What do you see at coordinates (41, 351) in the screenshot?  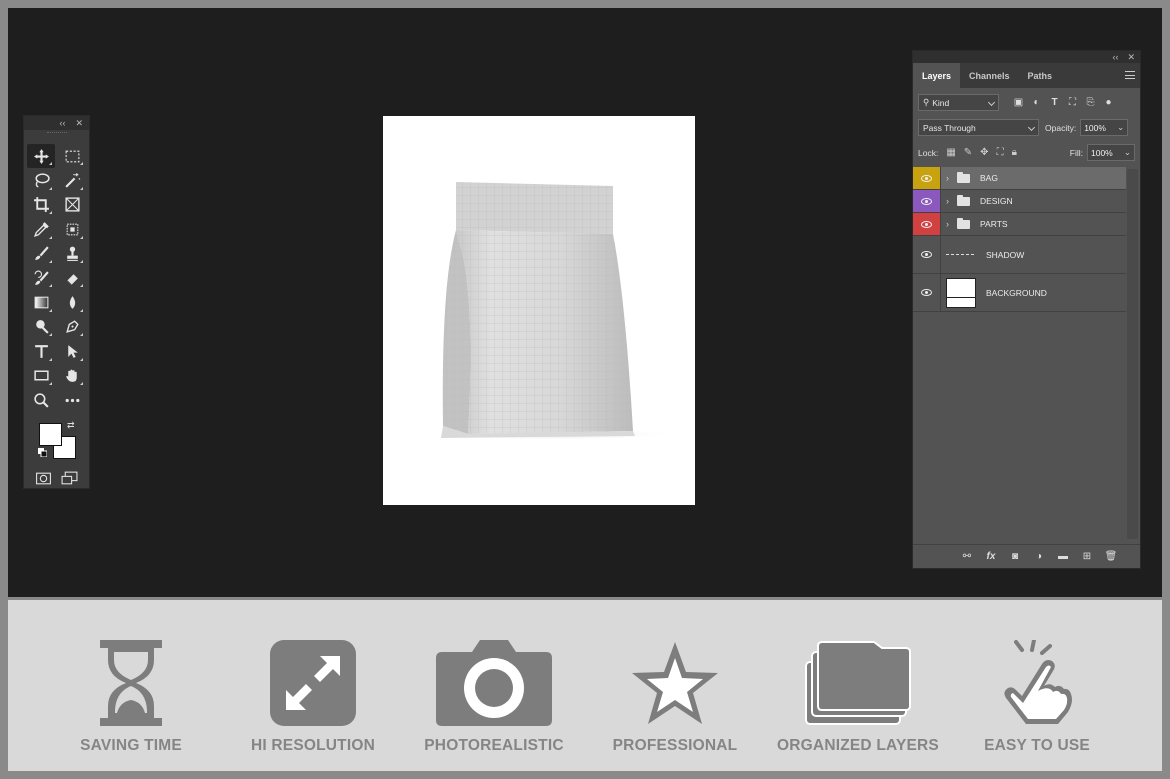 I see `type-tool` at bounding box center [41, 351].